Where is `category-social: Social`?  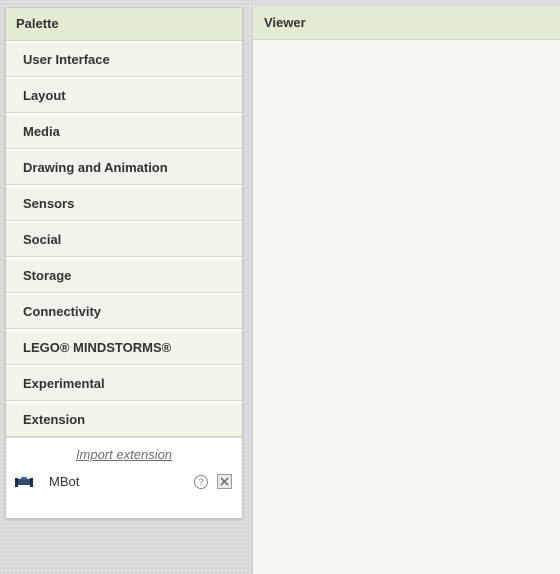
category-social: Social is located at coordinates (124, 239).